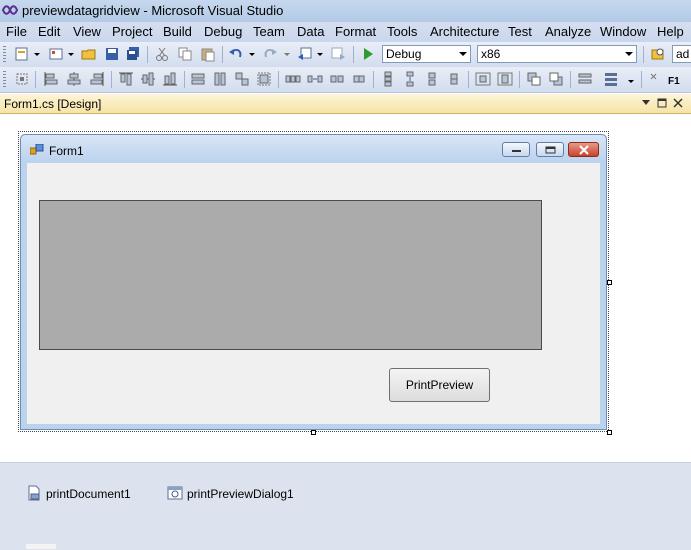  Describe the element at coordinates (305, 54) in the screenshot. I see `navigate-backward-icon` at that location.